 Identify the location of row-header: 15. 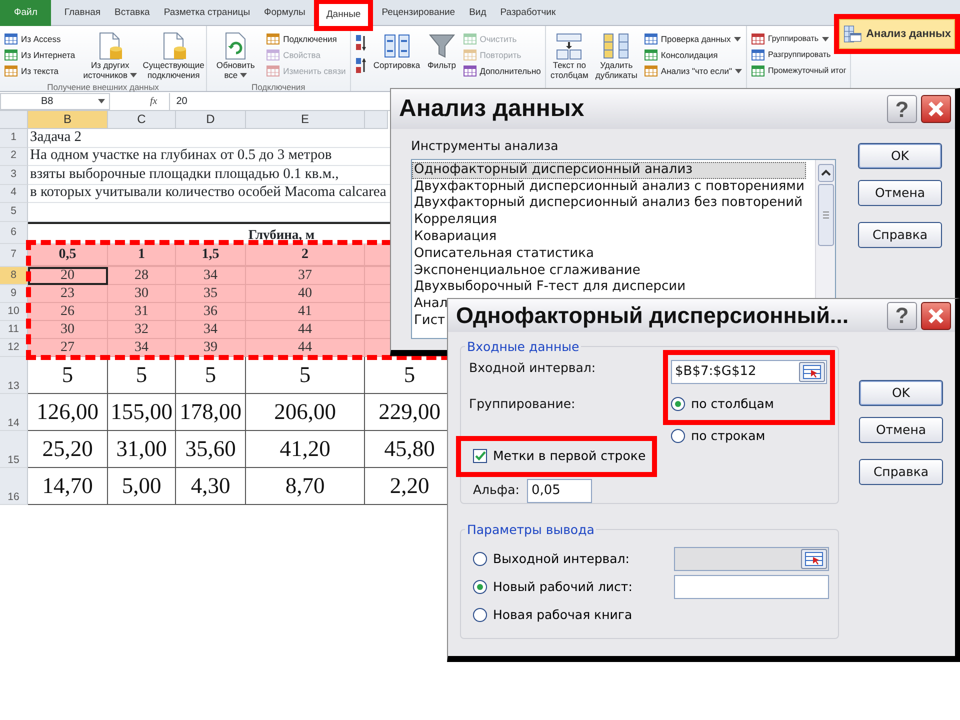
(14, 449).